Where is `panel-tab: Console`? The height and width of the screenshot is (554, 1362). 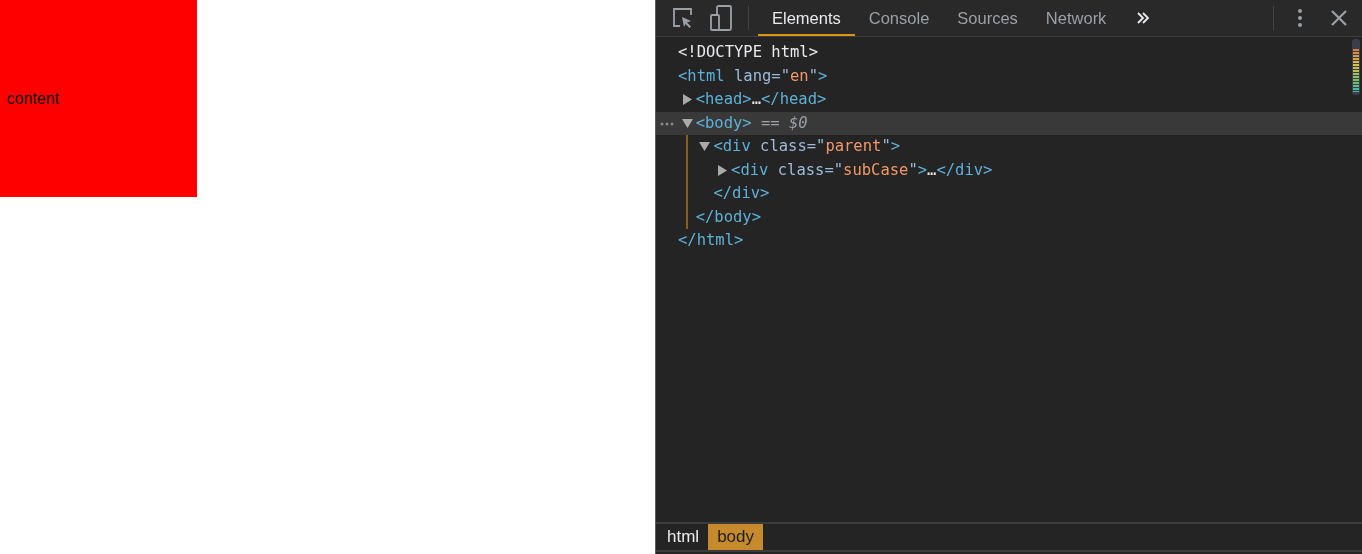 panel-tab: Console is located at coordinates (899, 18).